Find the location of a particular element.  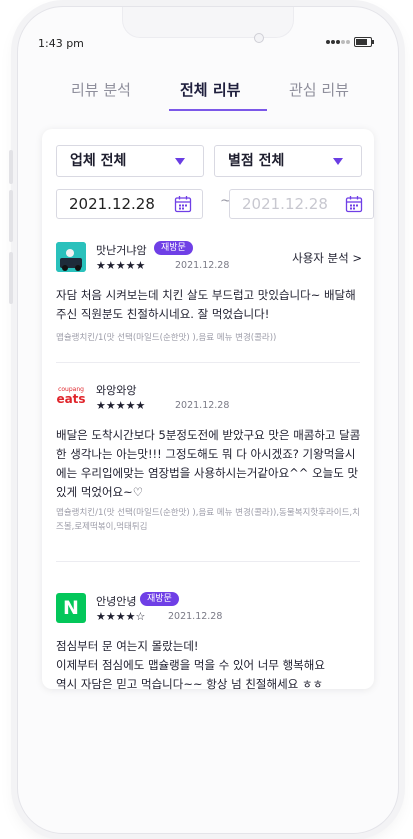

battery-icon is located at coordinates (364, 42).